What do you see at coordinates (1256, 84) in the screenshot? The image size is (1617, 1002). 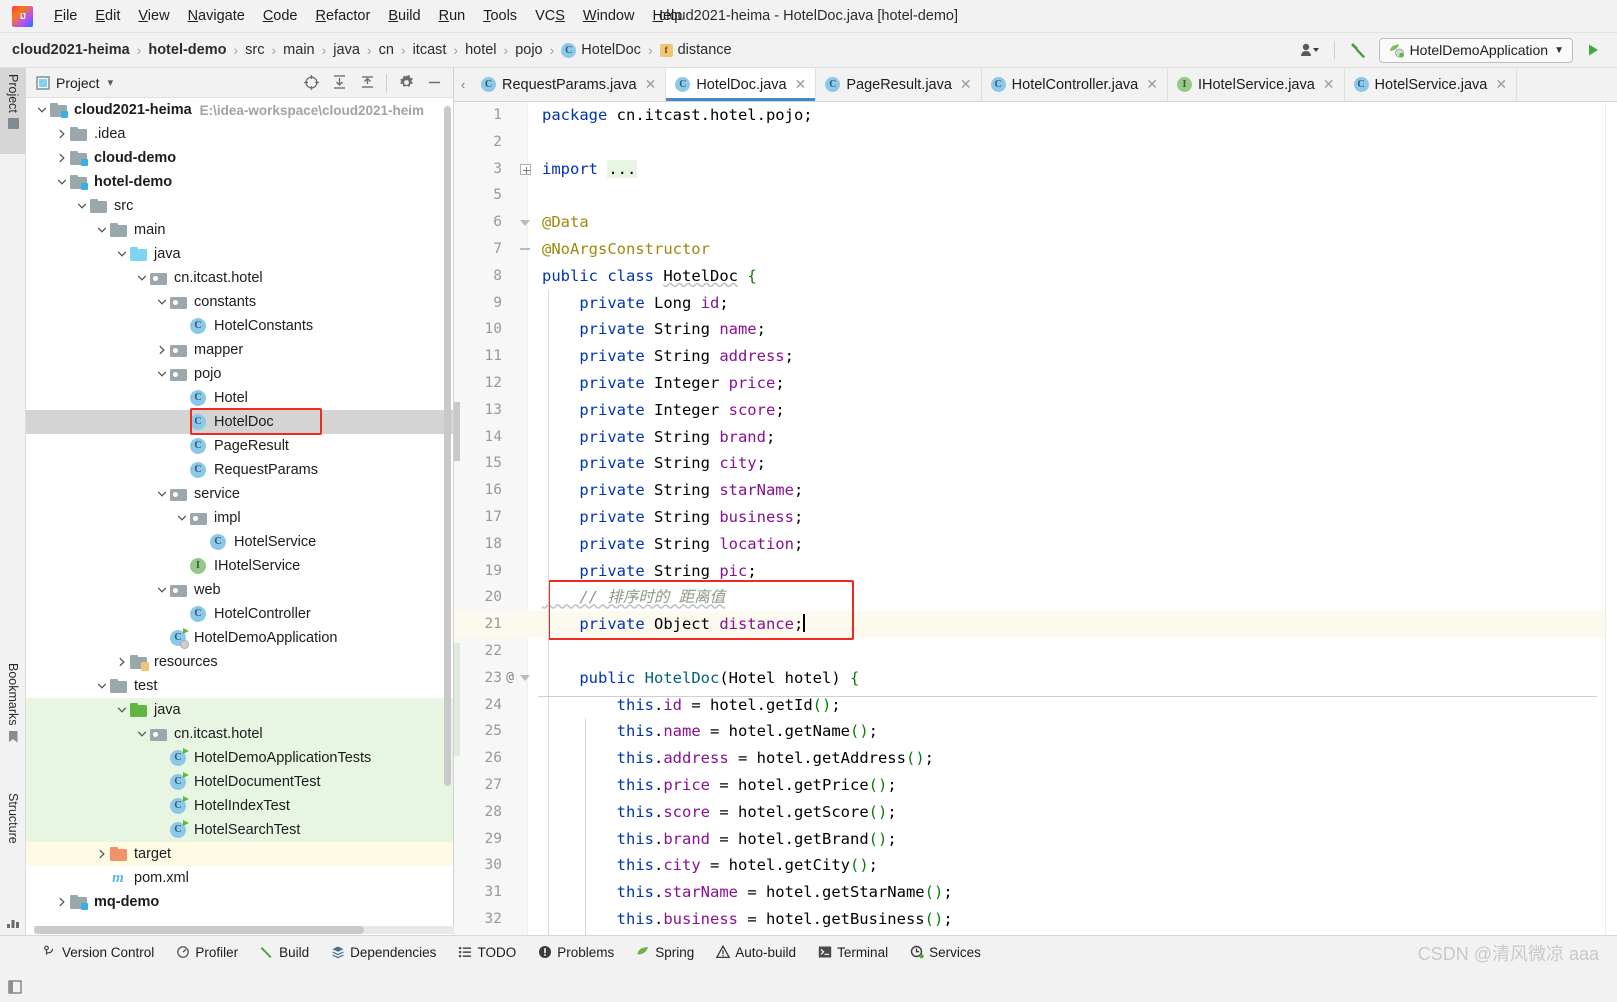 I see `editor-tab-ihotelservice-java: I IHotelService.java ✕` at bounding box center [1256, 84].